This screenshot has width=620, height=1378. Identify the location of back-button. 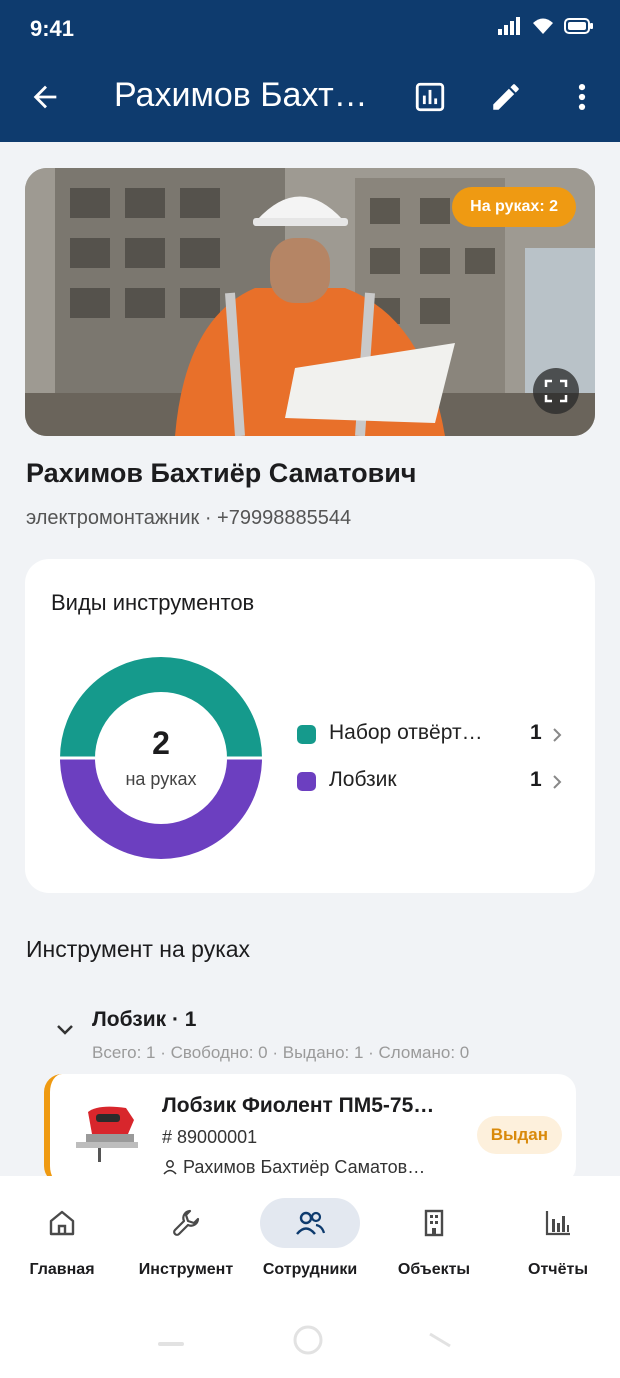
(440, 1340).